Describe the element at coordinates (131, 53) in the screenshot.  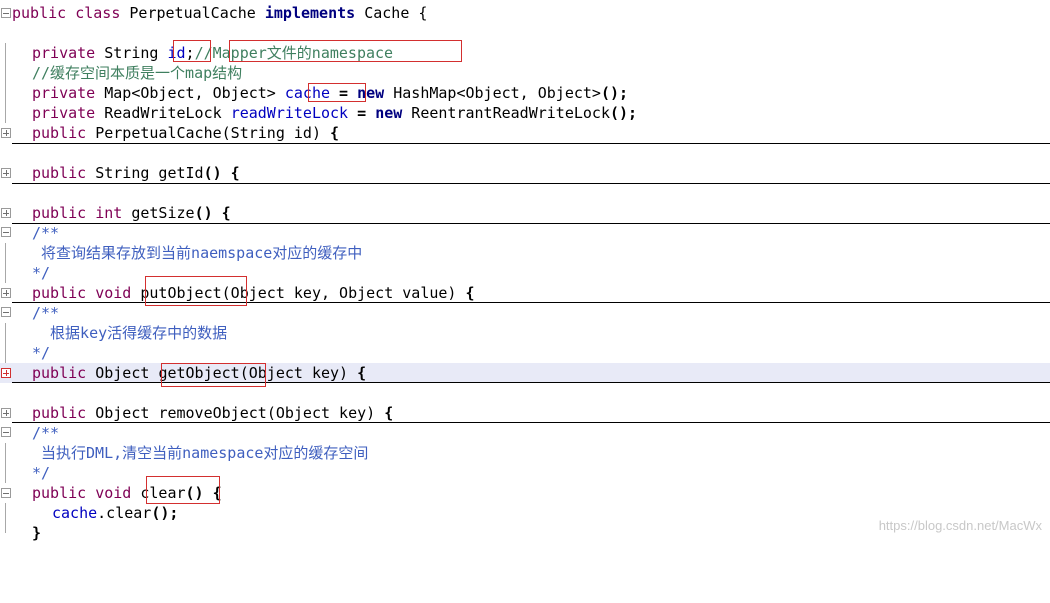
I see `type-name: String` at that location.